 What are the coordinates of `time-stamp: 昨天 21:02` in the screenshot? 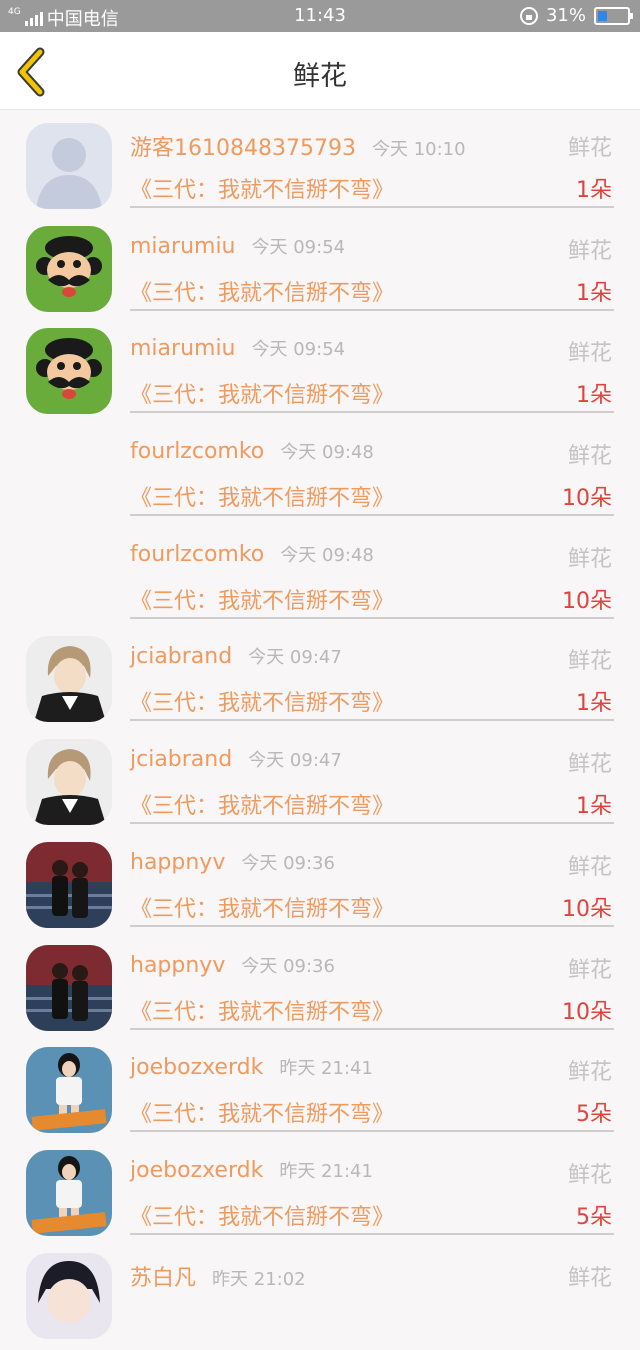 It's located at (259, 1279).